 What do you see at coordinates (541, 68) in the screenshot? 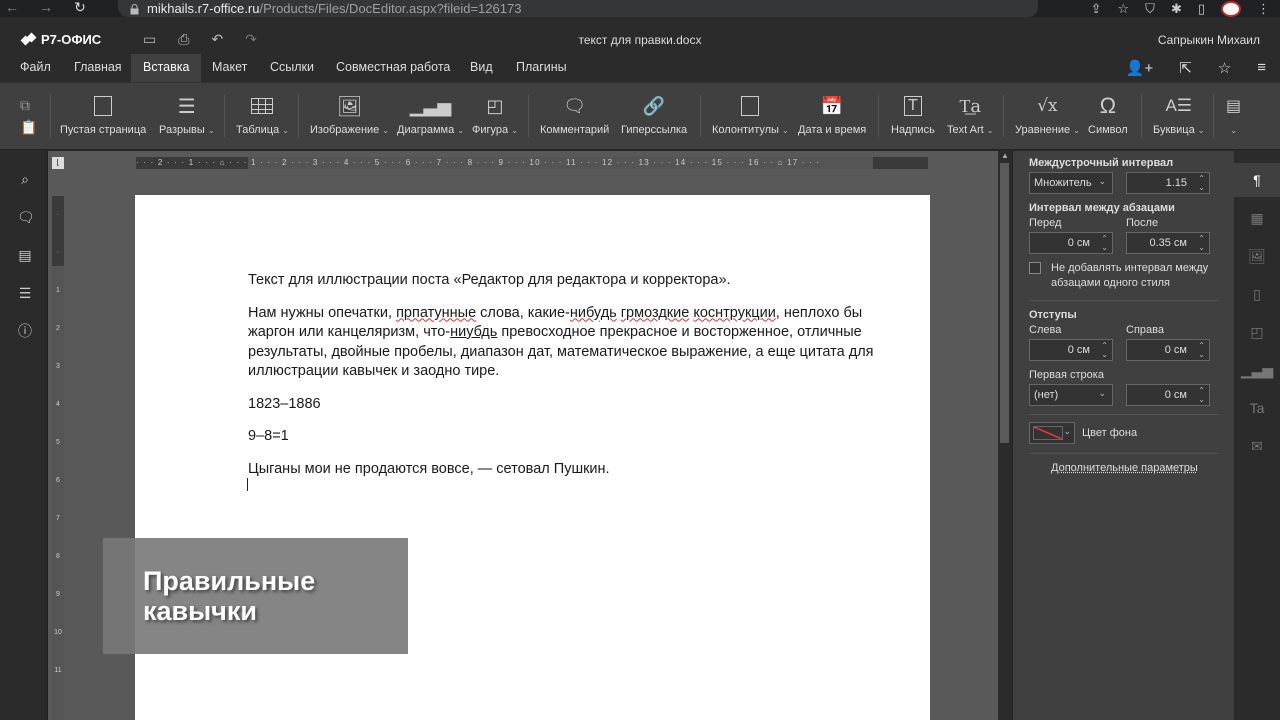
I see `tab-plugins: Плагины` at bounding box center [541, 68].